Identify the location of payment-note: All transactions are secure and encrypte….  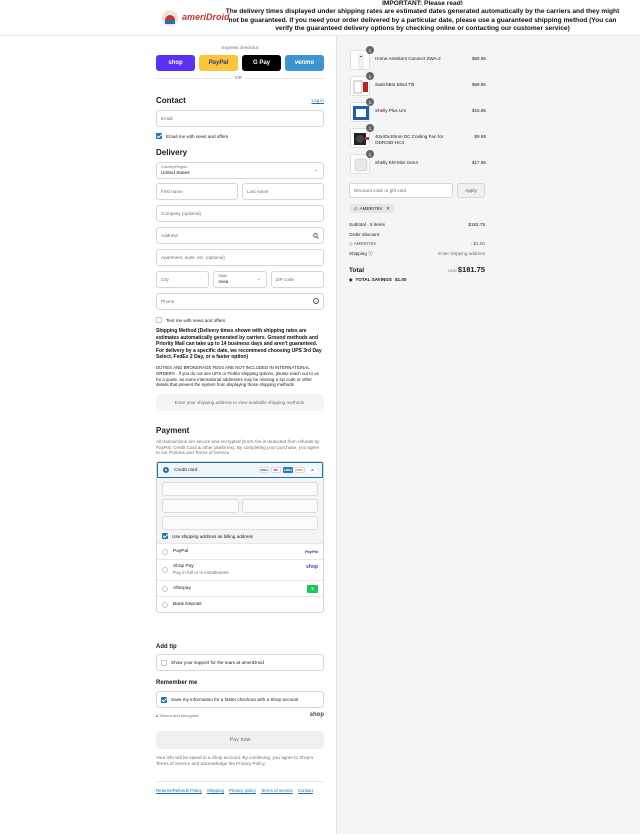
(238, 447).